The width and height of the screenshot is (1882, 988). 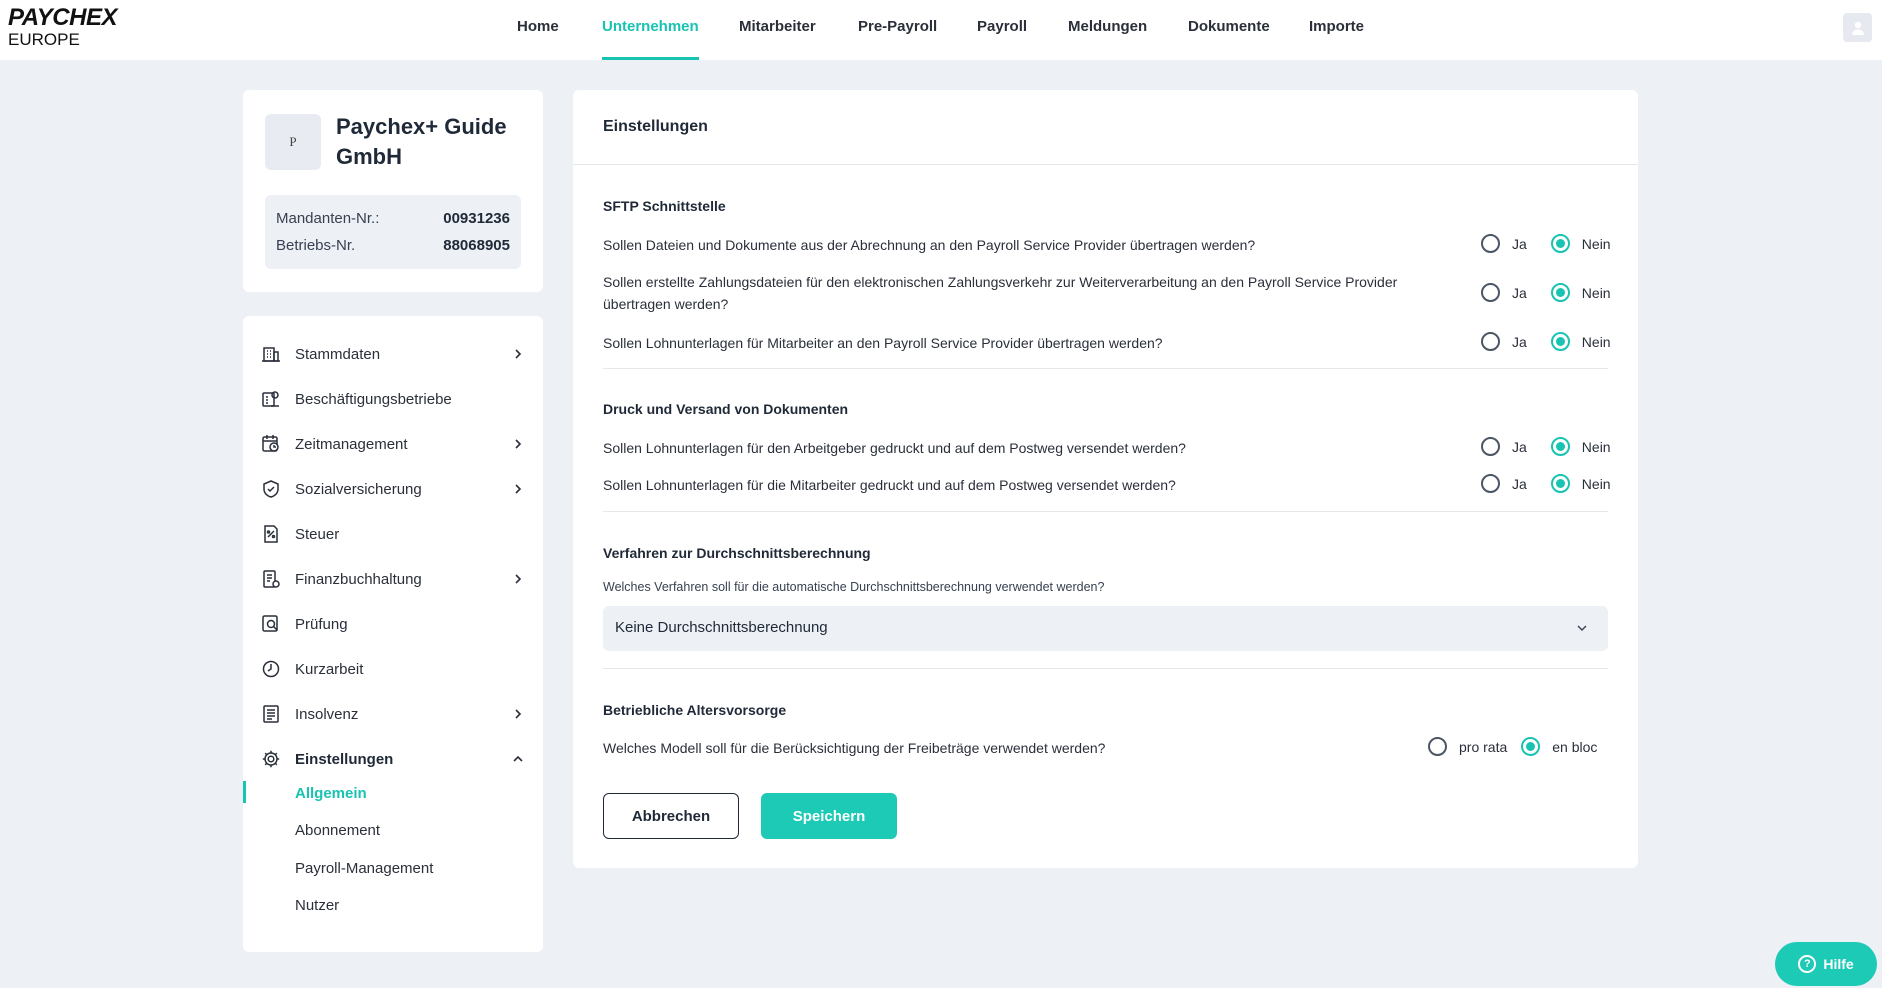 I want to click on sidebar-item-beschaeftigungsbetriebe: Beschäftigungsbetriebe, so click(x=393, y=399).